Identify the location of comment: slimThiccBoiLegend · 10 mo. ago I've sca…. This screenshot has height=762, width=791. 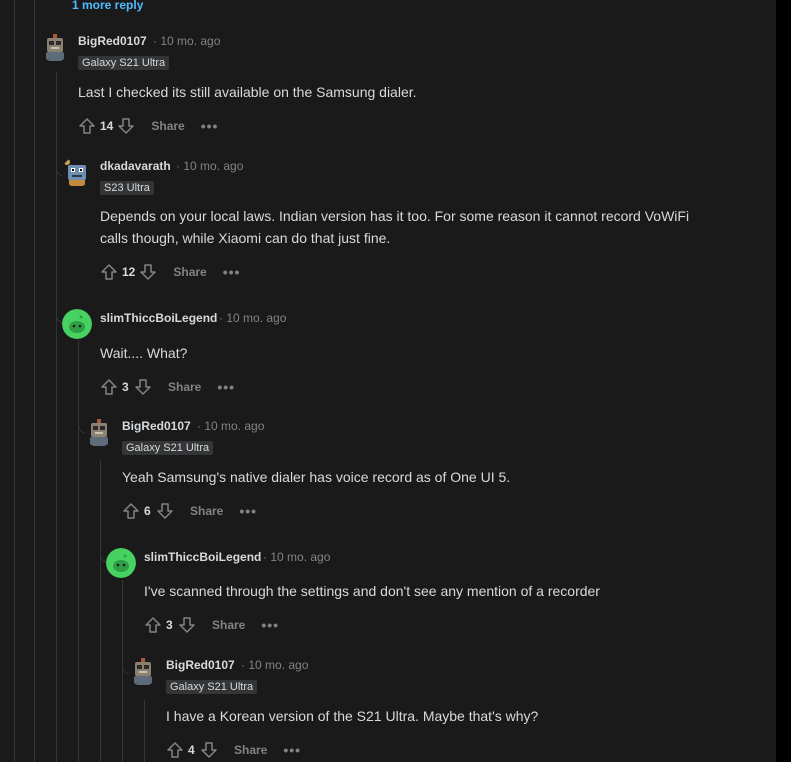
(436, 593).